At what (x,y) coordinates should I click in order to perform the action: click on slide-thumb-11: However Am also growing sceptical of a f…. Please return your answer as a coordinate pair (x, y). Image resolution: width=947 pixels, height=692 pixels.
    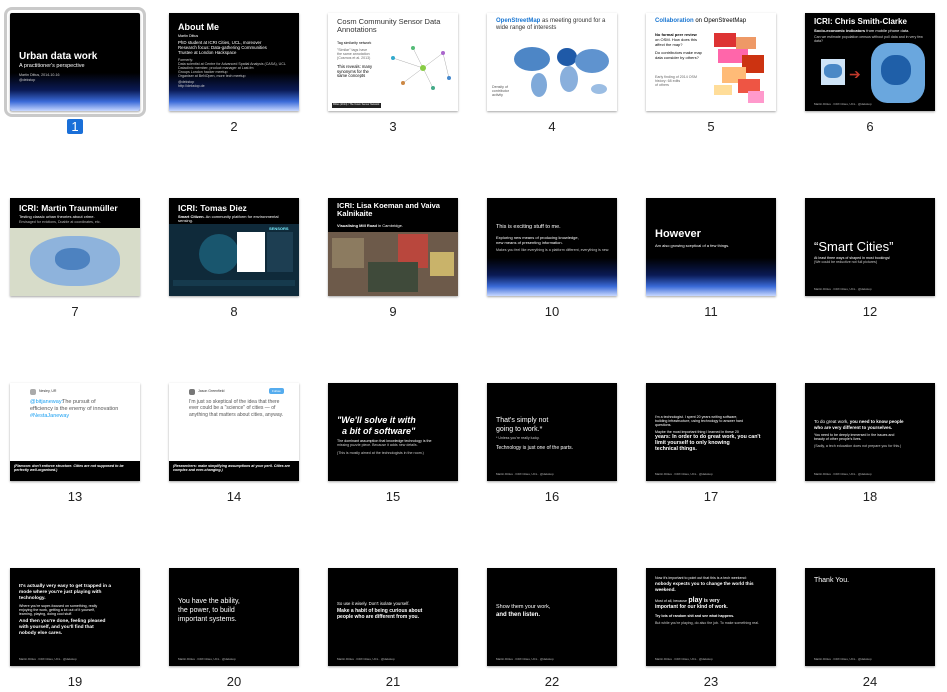
    Looking at the image, I should click on (711, 258).